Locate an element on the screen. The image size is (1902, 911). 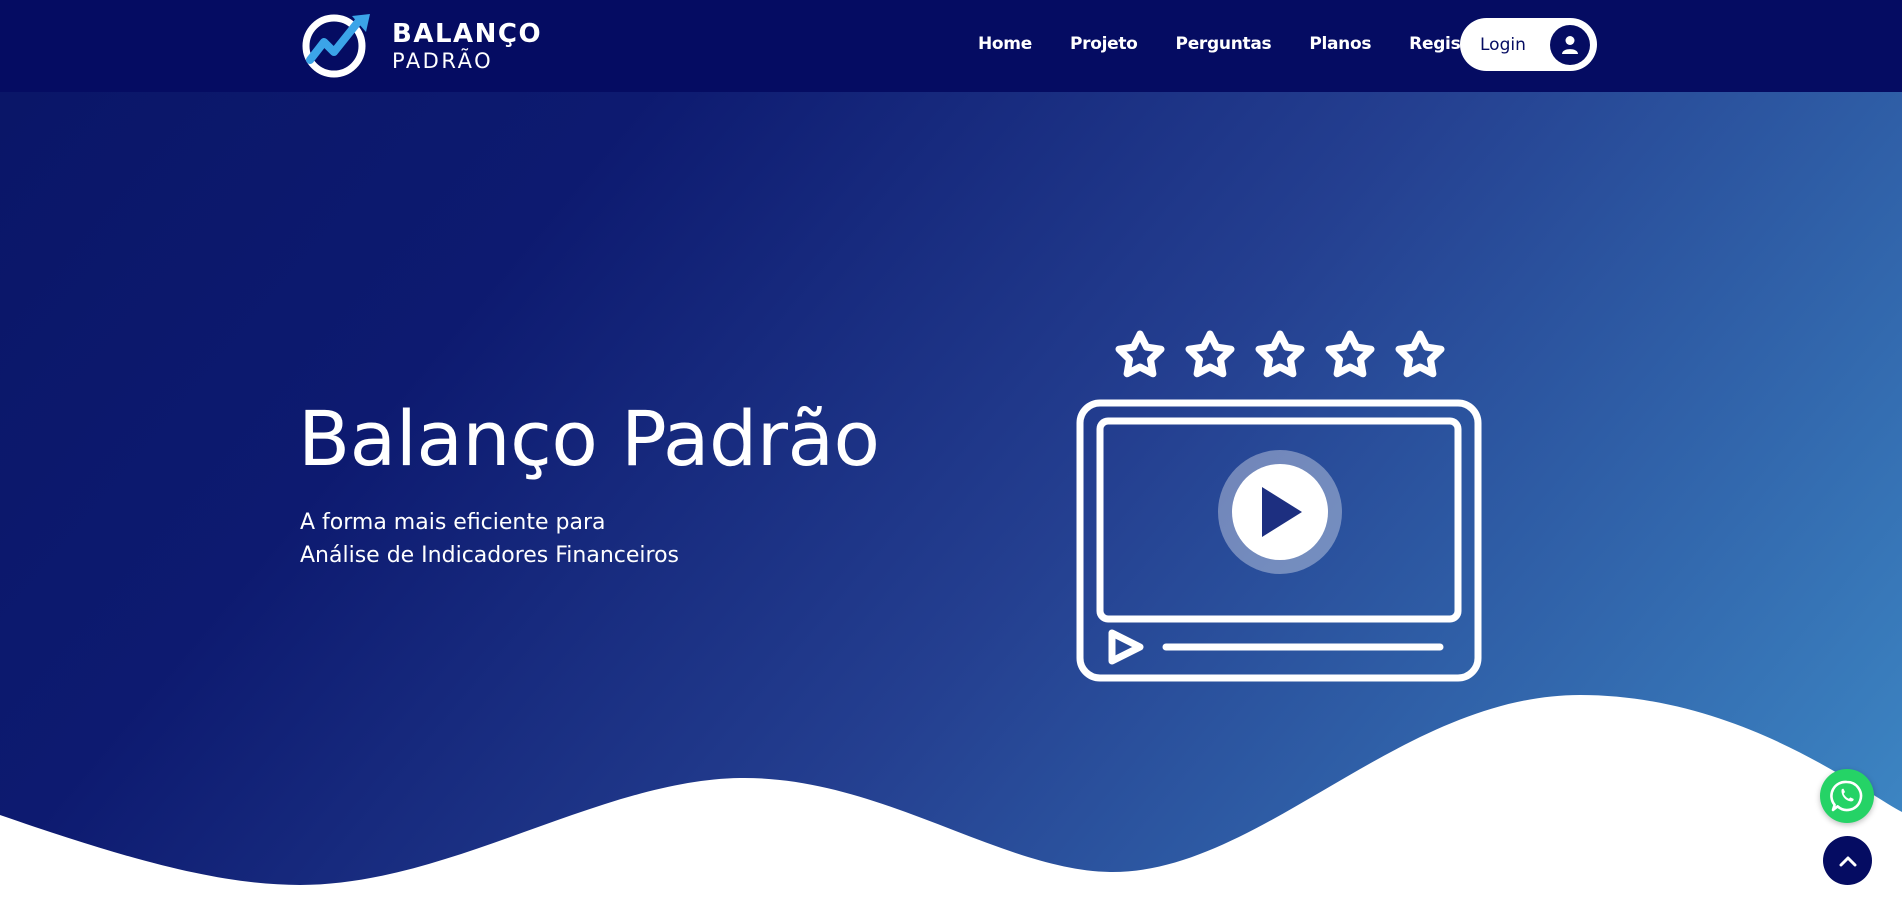
brand-name: BALANÇO PADRÃO is located at coordinates (467, 46).